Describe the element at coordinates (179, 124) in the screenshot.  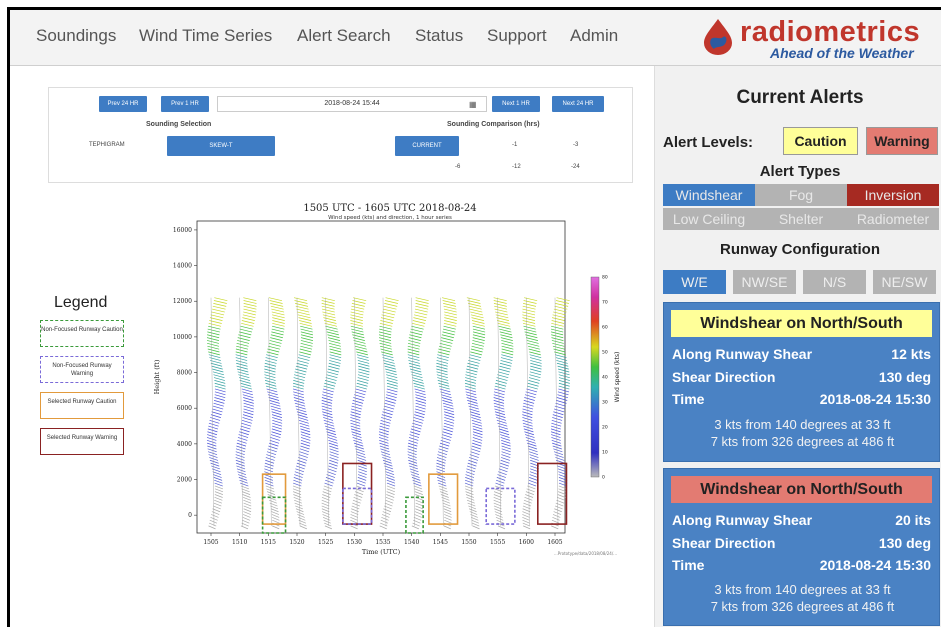
I see `sounding-selection-label: Sounding Selection` at that location.